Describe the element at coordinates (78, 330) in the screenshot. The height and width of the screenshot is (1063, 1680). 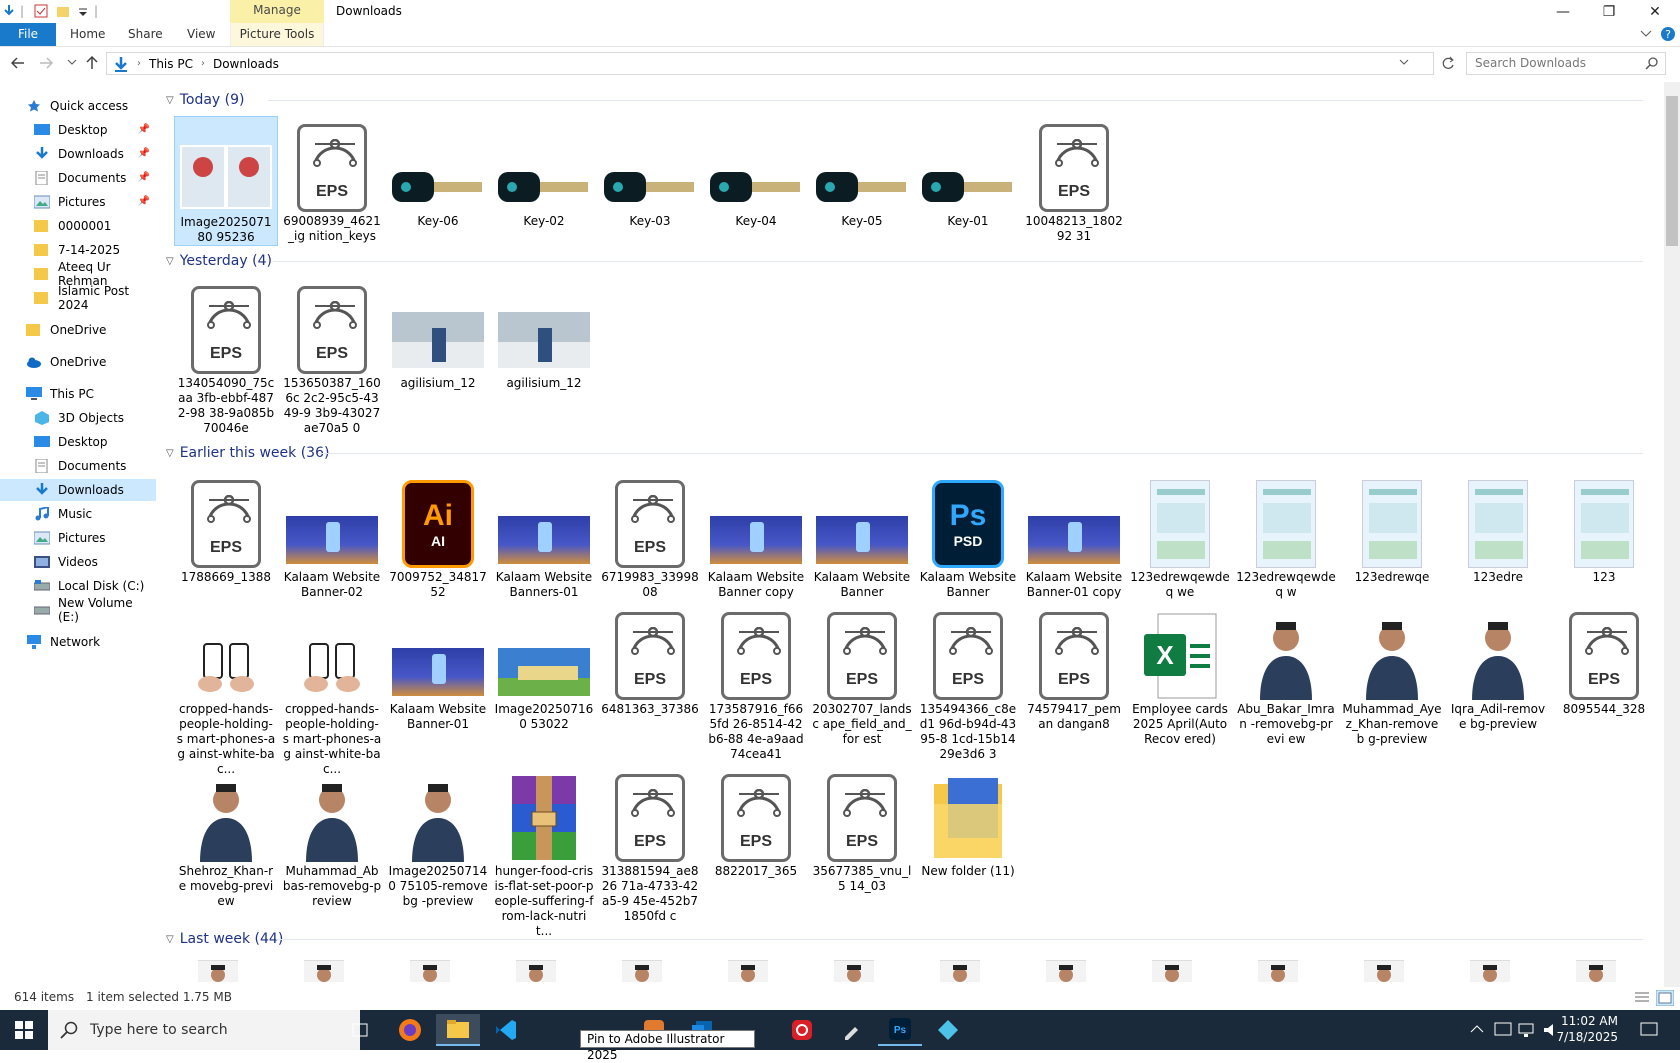
I see `sidebar-item-onedrive-folder: OneDrive` at that location.